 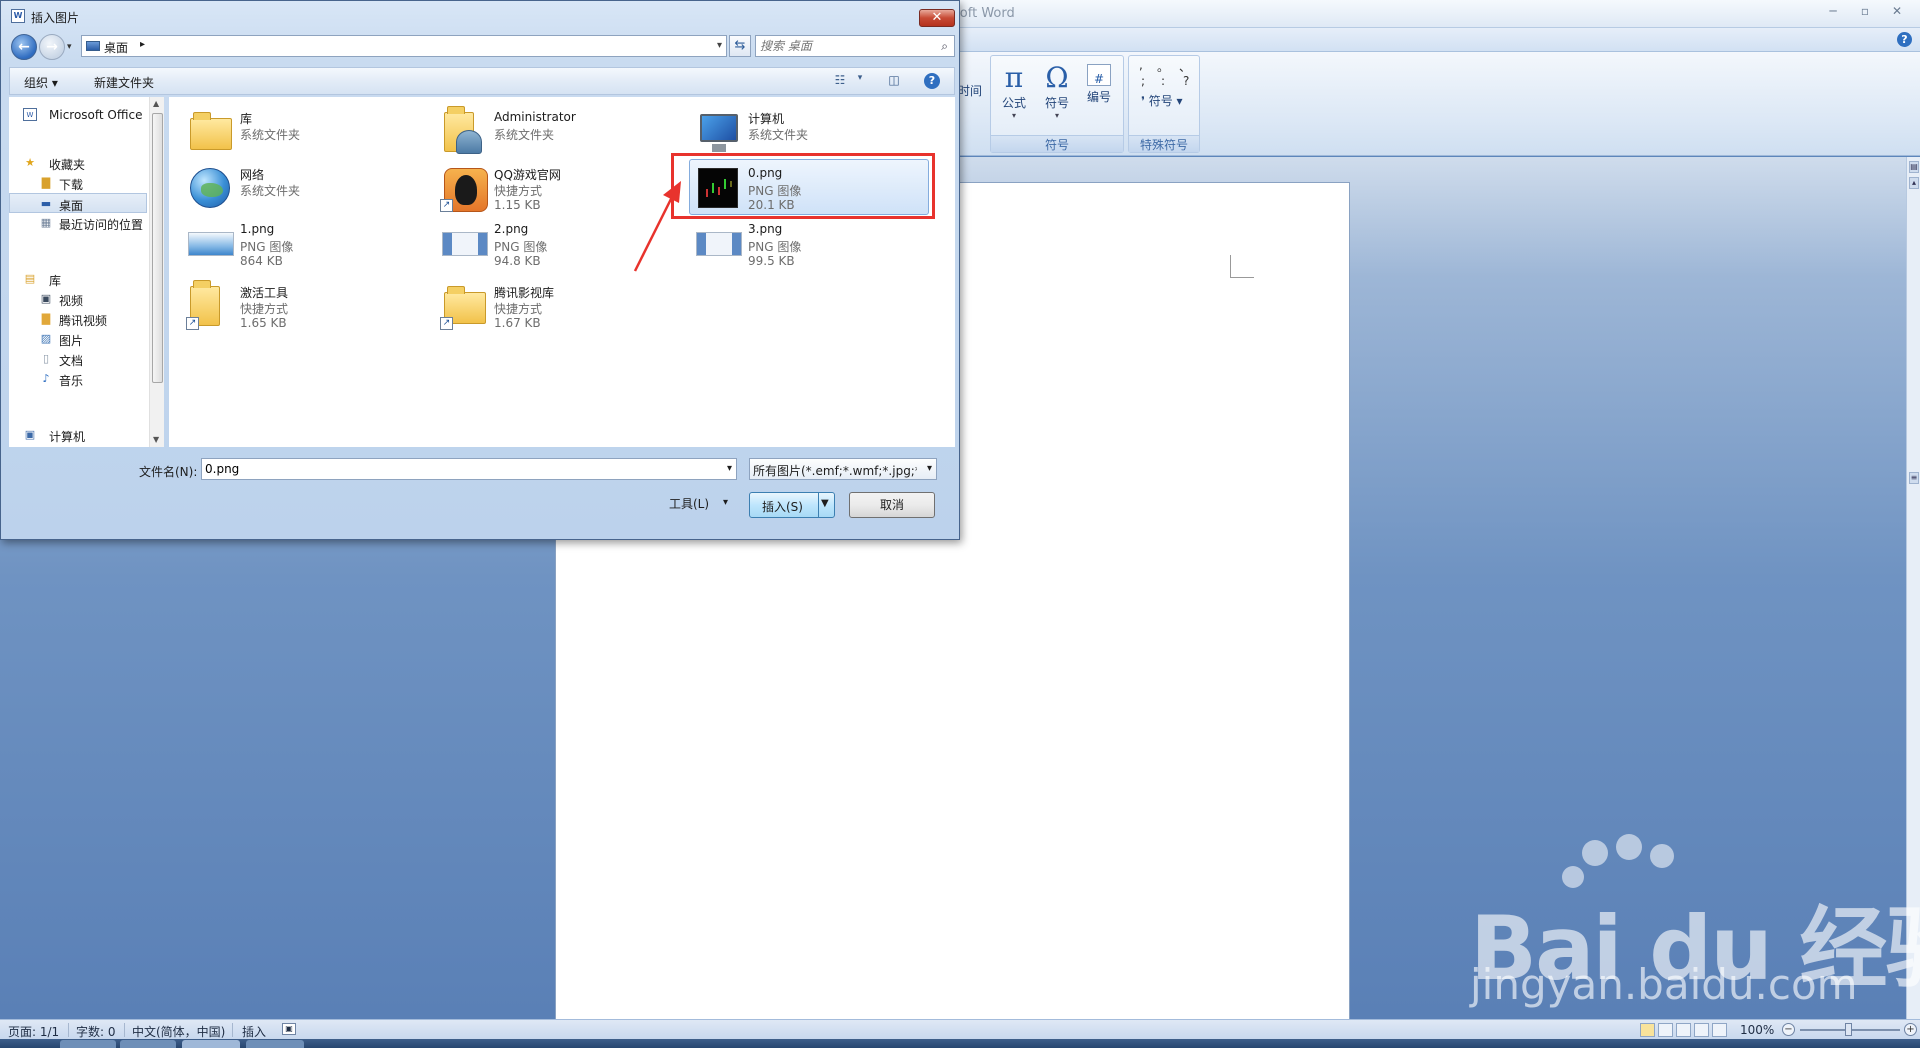 What do you see at coordinates (1897, 12) in the screenshot?
I see `word-close-button: ✕` at bounding box center [1897, 12].